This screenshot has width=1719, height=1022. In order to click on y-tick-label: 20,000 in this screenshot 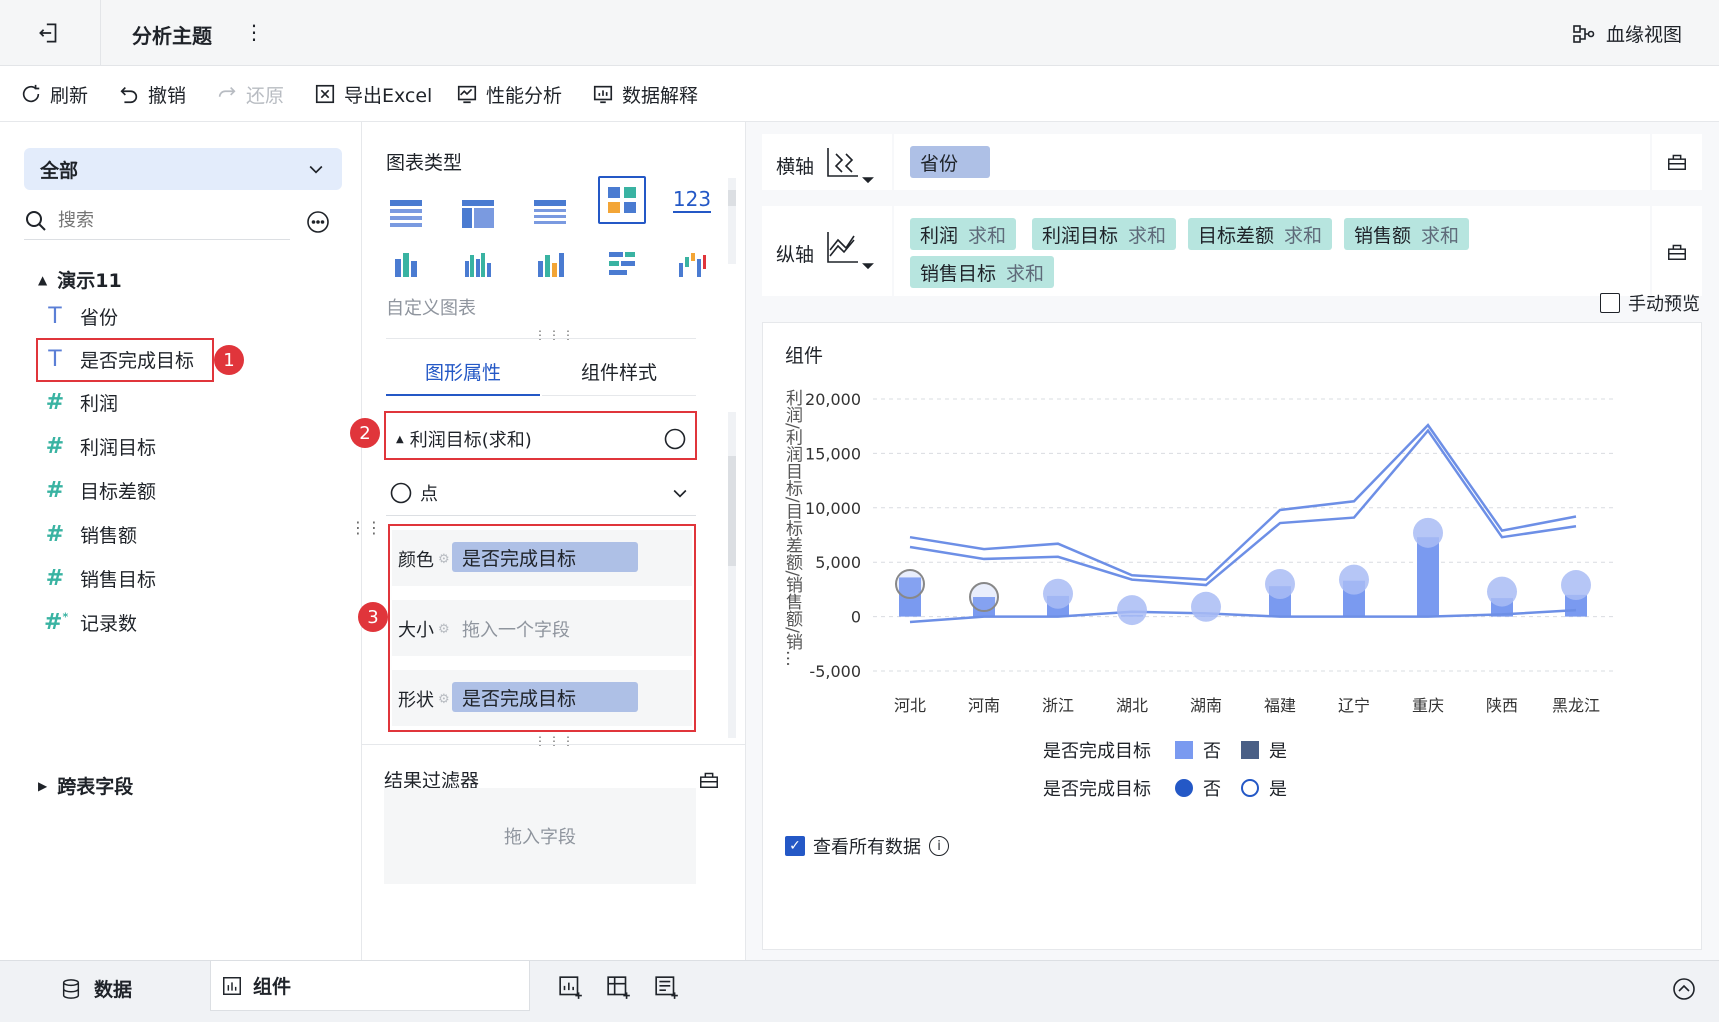, I will do `click(833, 399)`.